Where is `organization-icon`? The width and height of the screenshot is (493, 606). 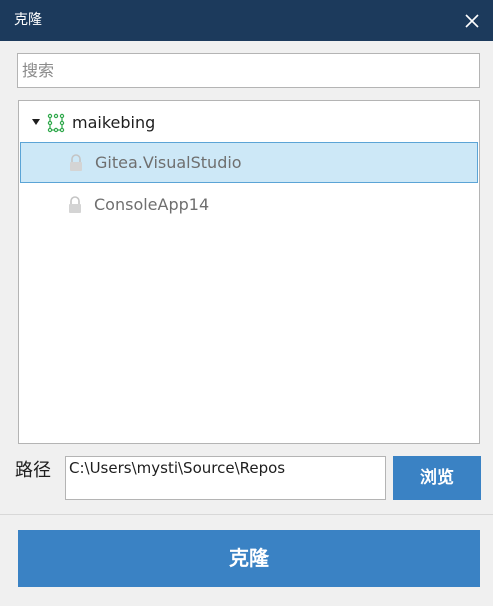
organization-icon is located at coordinates (56, 123).